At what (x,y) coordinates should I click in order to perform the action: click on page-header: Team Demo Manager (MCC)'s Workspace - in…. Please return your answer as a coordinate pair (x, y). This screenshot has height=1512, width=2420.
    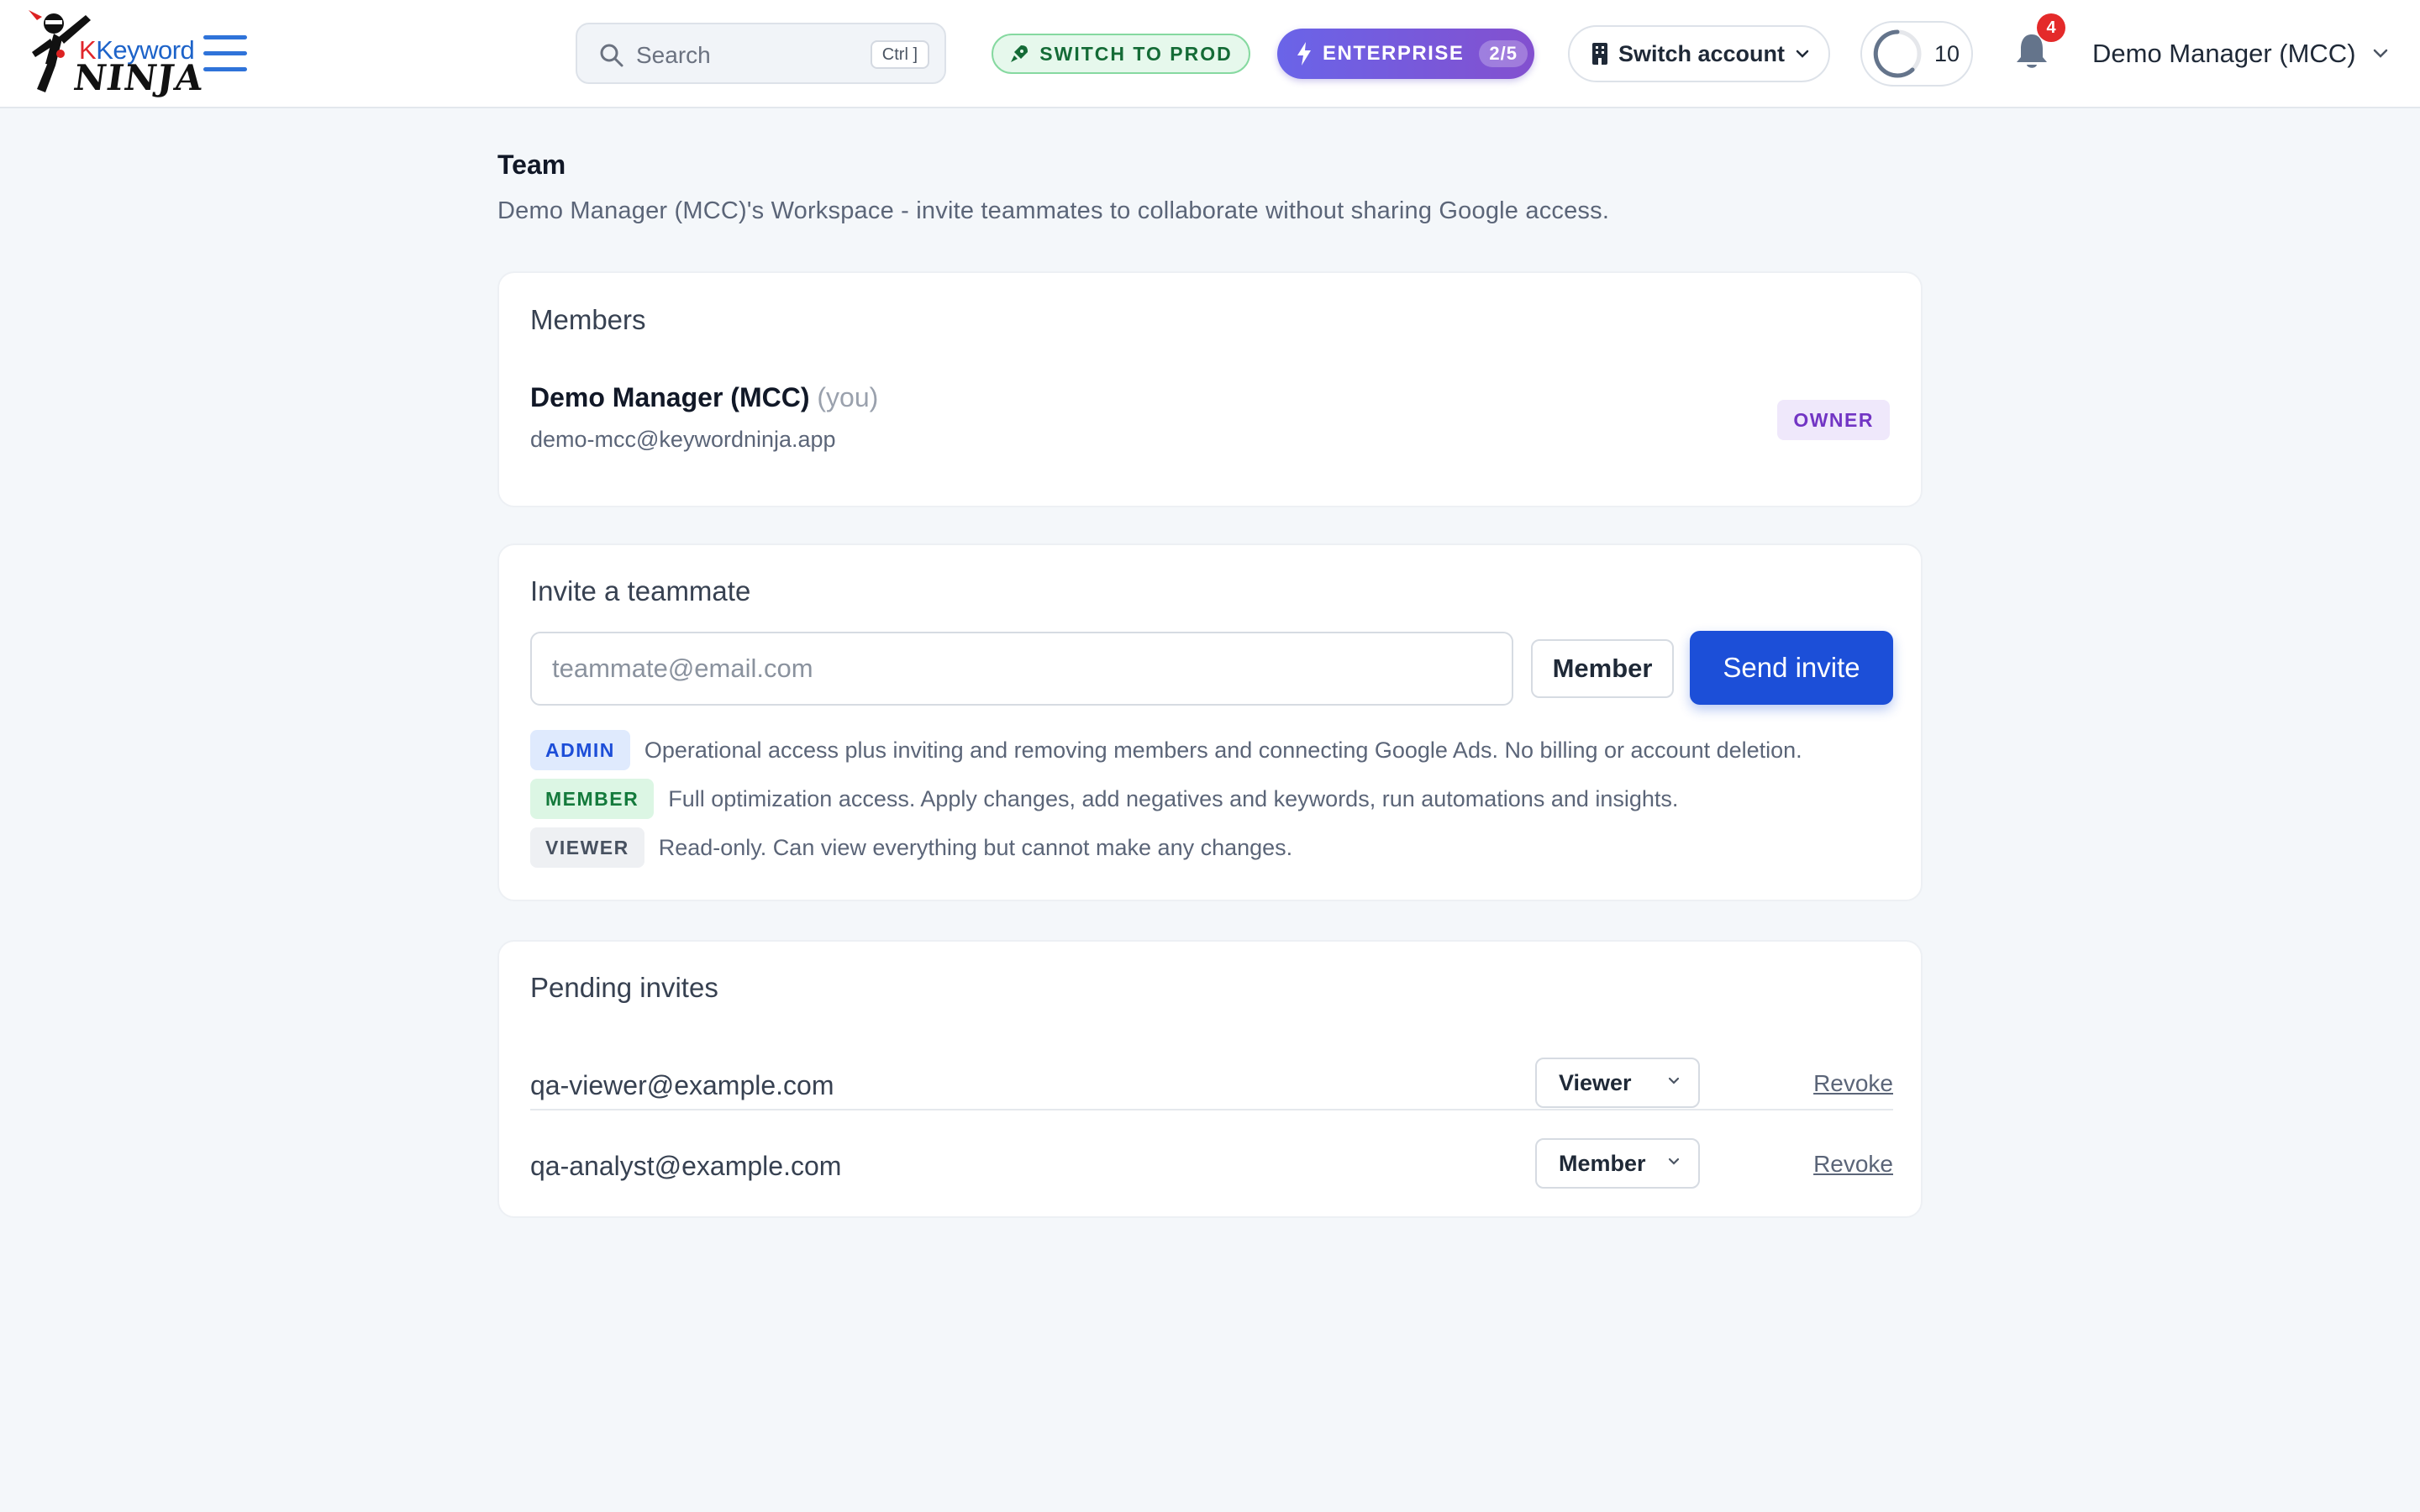
    Looking at the image, I should click on (1210, 187).